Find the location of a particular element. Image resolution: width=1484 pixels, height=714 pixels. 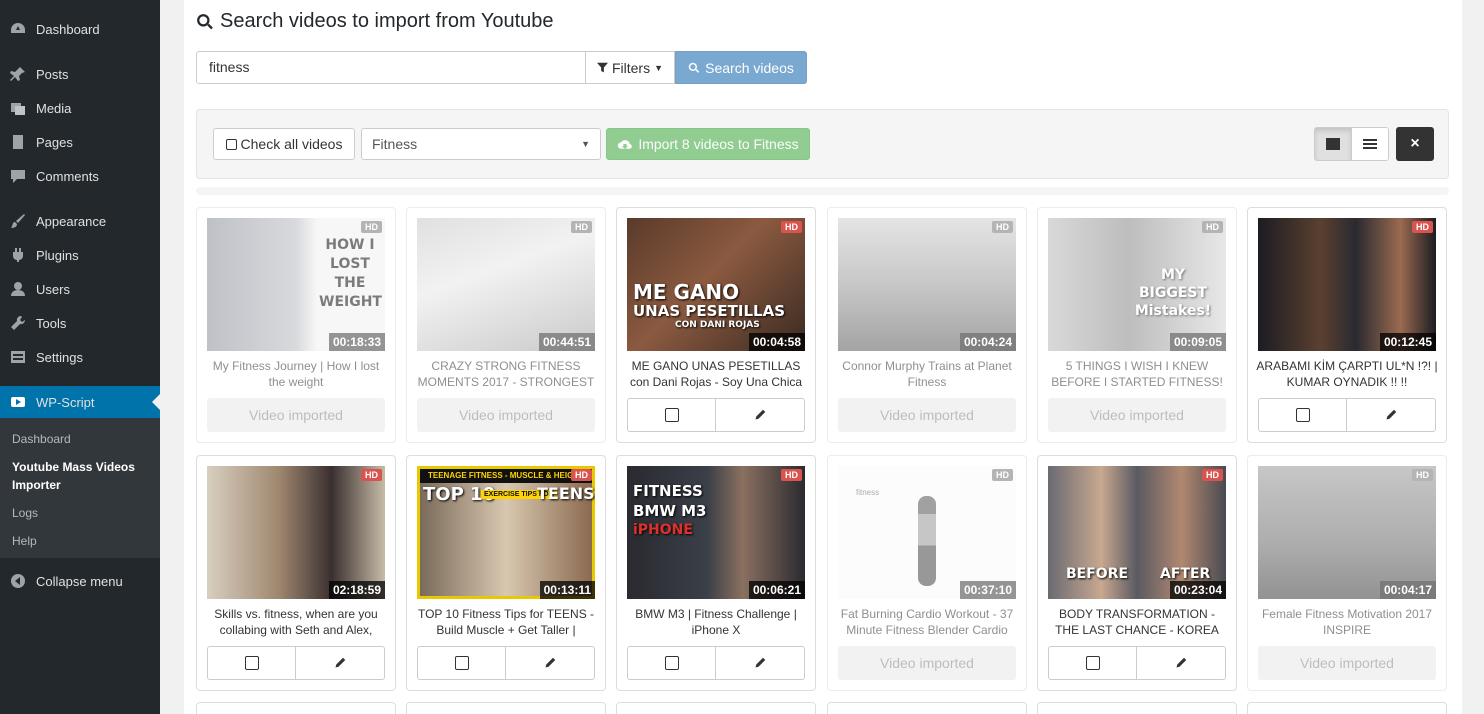

search-input: fitness is located at coordinates (391, 67).